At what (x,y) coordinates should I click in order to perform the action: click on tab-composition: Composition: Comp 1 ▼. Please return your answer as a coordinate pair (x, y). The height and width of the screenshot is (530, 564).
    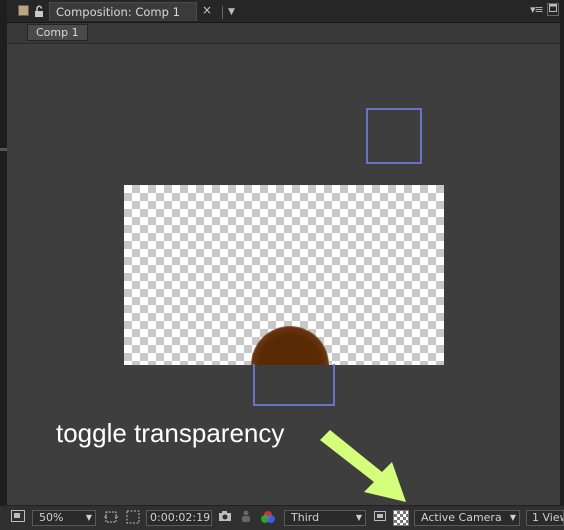
    Looking at the image, I should click on (142, 11).